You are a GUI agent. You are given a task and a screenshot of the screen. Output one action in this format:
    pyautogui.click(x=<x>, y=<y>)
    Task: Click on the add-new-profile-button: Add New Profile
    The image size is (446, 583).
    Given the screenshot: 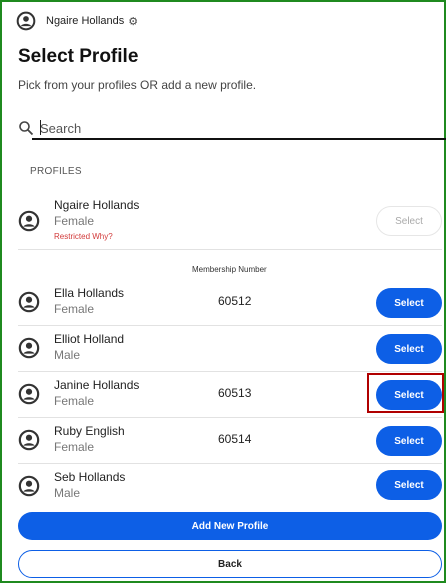 What is the action you would take?
    pyautogui.click(x=230, y=526)
    